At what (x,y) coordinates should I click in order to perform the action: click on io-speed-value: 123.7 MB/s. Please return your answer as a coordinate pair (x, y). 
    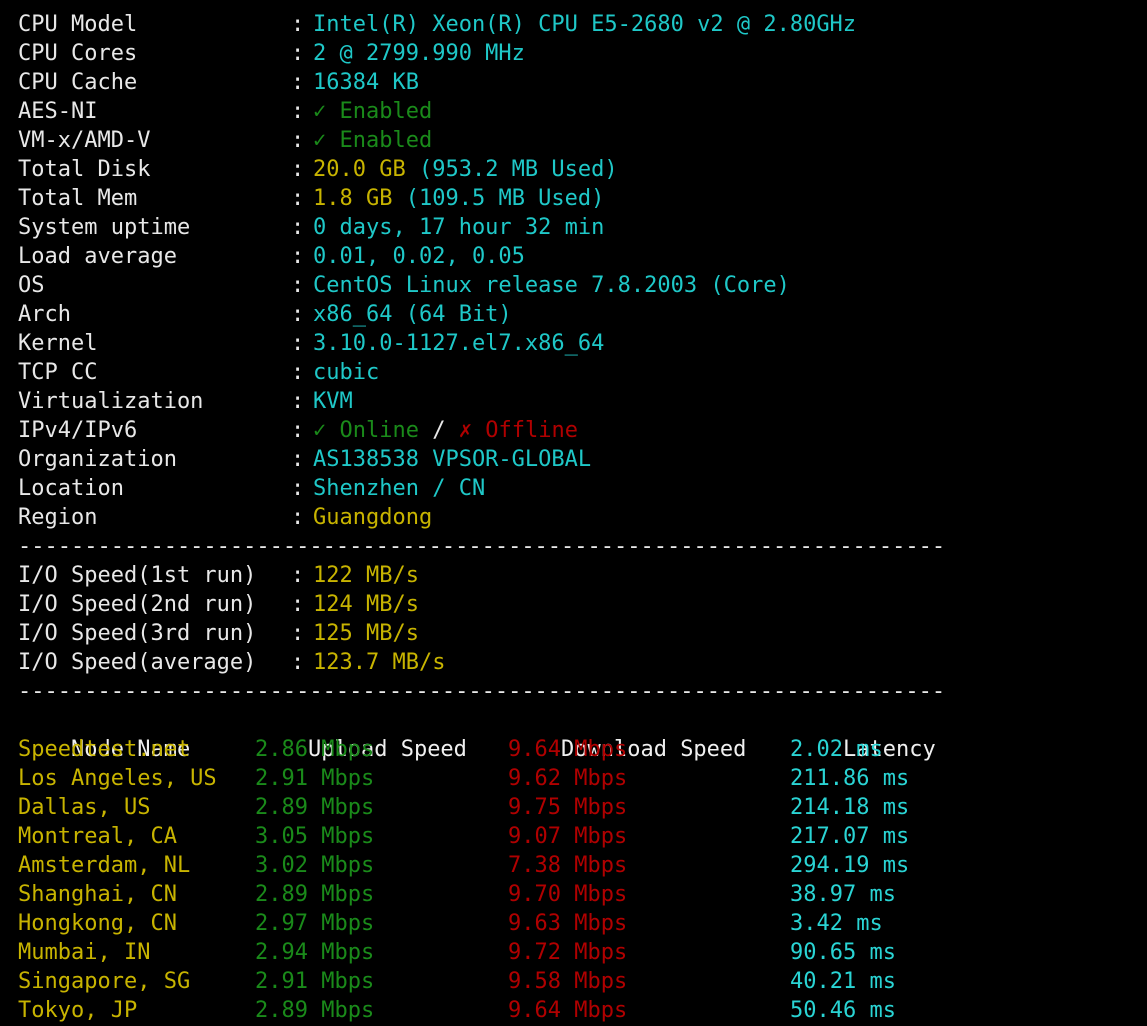
    Looking at the image, I should click on (379, 662).